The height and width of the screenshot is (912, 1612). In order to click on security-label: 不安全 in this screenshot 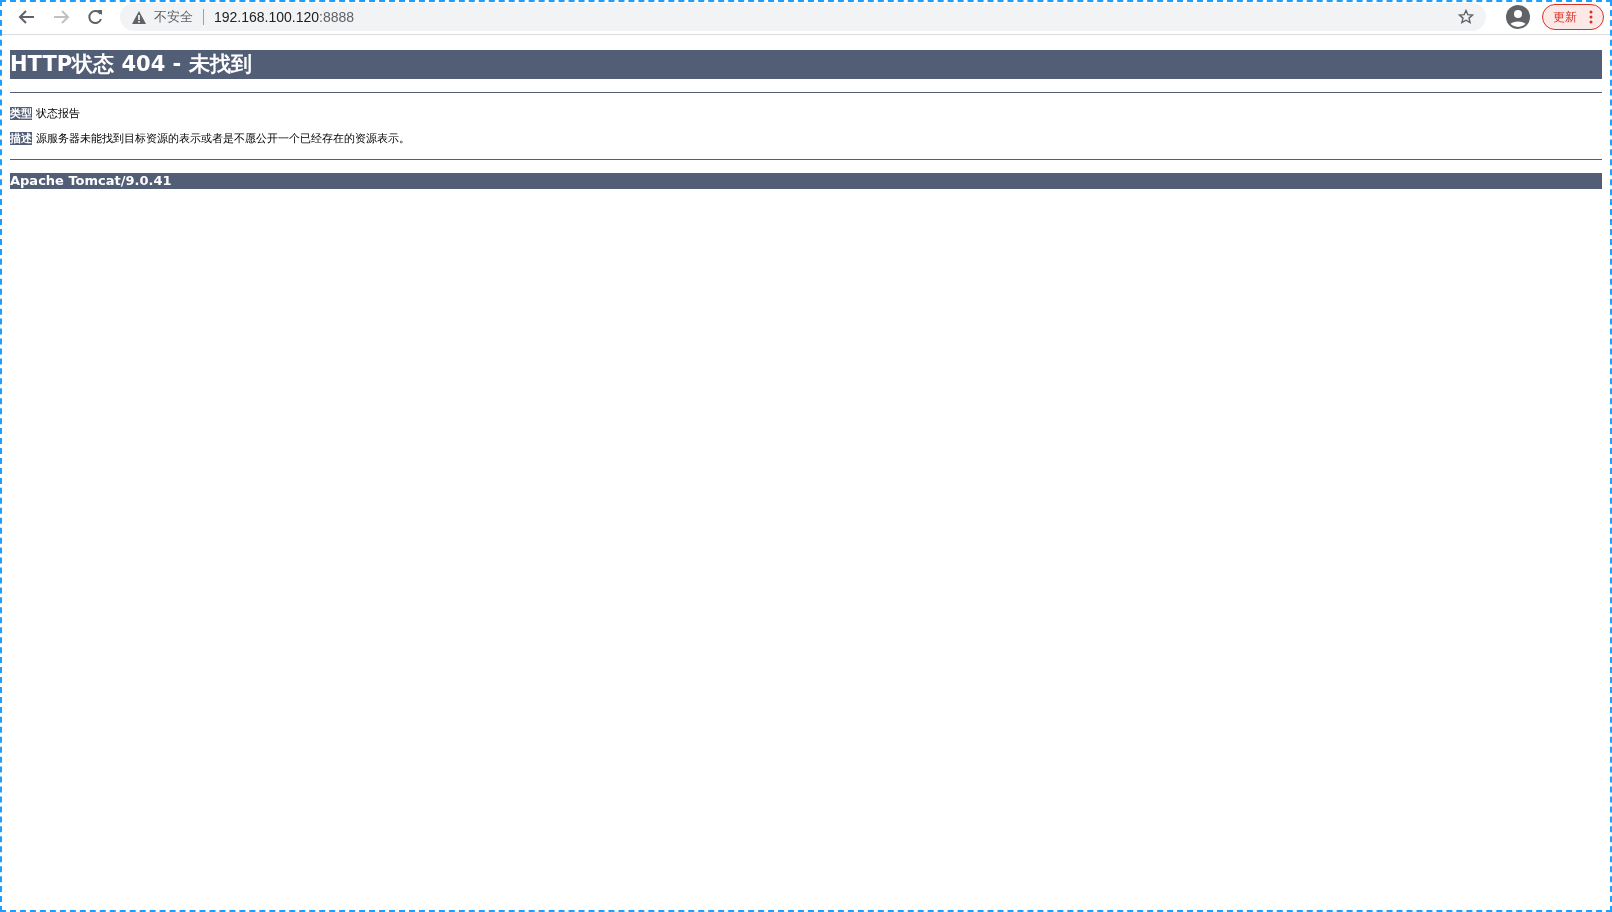, I will do `click(173, 17)`.